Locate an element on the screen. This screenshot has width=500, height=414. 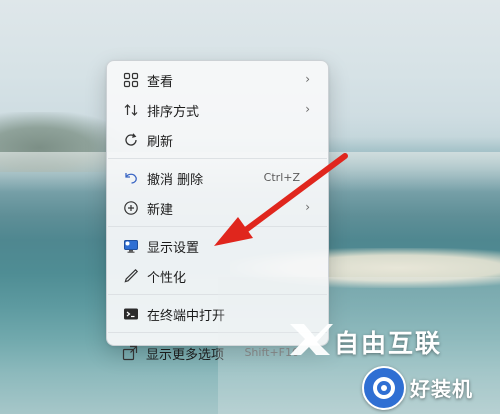
watermark-text: 自由互联 is located at coordinates (388, 343).